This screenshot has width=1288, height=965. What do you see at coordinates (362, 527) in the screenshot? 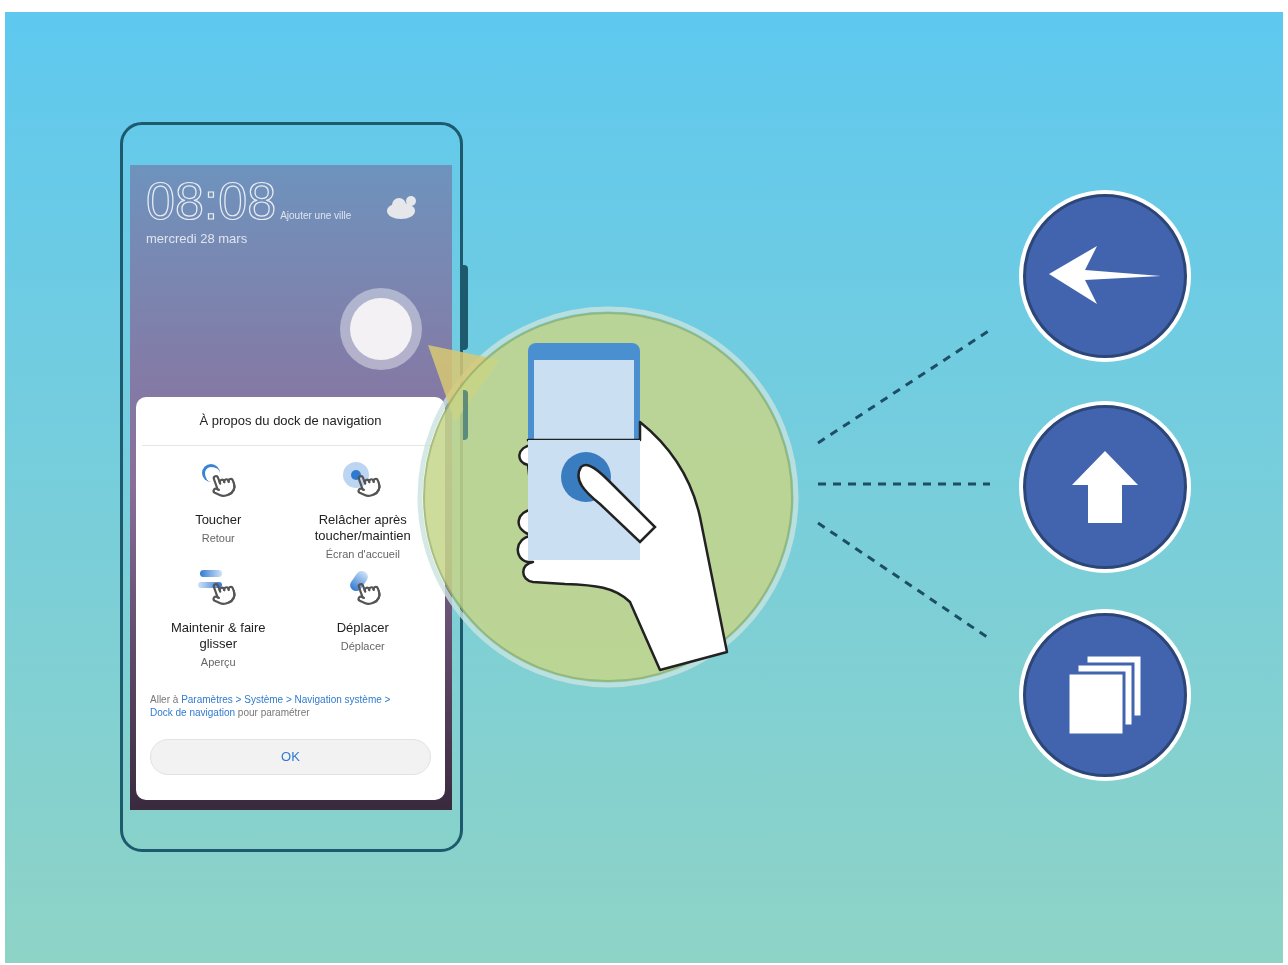
I see `gesture-title: Relâcher après toucher/maintien` at bounding box center [362, 527].